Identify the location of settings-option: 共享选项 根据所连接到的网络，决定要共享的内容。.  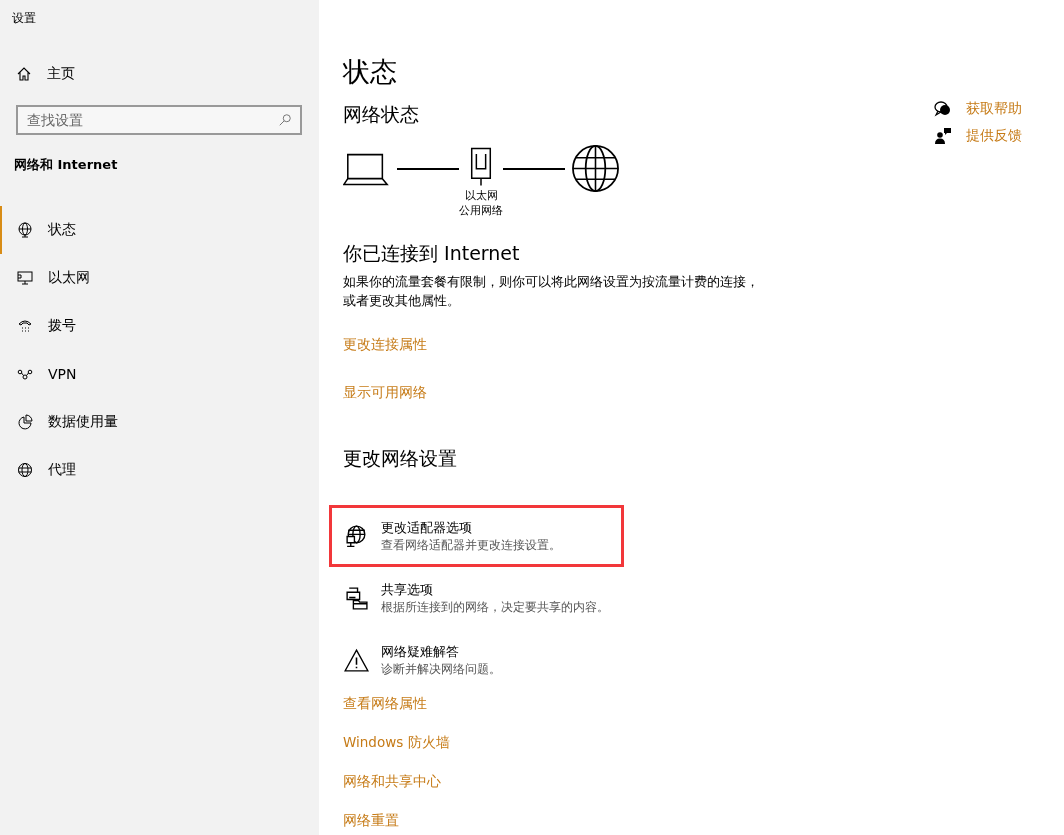
(476, 598).